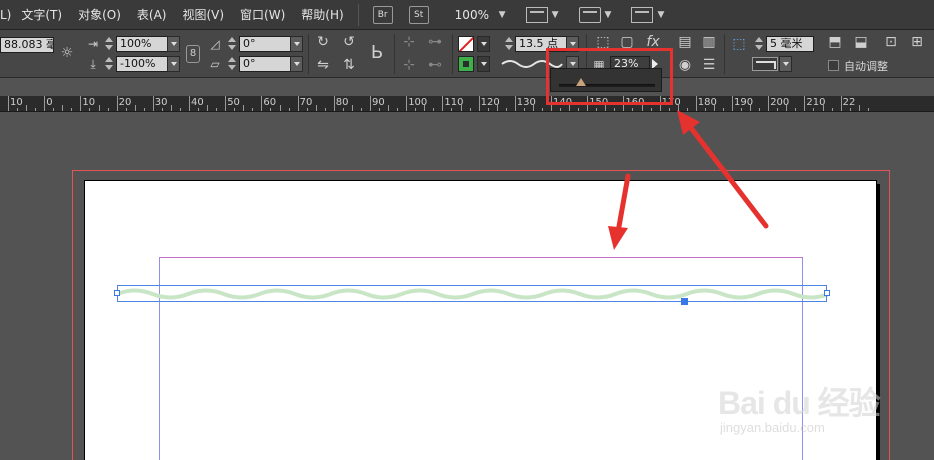 Image resolution: width=934 pixels, height=460 pixels. What do you see at coordinates (684, 301) in the screenshot?
I see `bottom-center-handle` at bounding box center [684, 301].